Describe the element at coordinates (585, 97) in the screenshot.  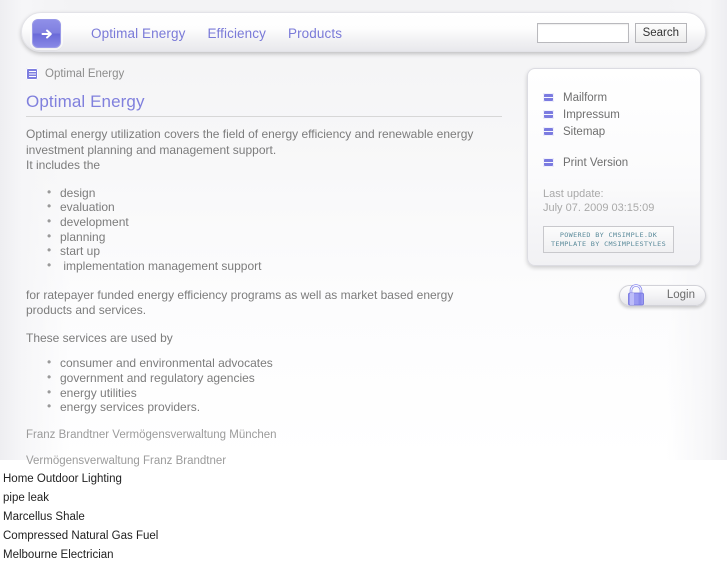
I see `sidebar-item-label: Mailform` at that location.